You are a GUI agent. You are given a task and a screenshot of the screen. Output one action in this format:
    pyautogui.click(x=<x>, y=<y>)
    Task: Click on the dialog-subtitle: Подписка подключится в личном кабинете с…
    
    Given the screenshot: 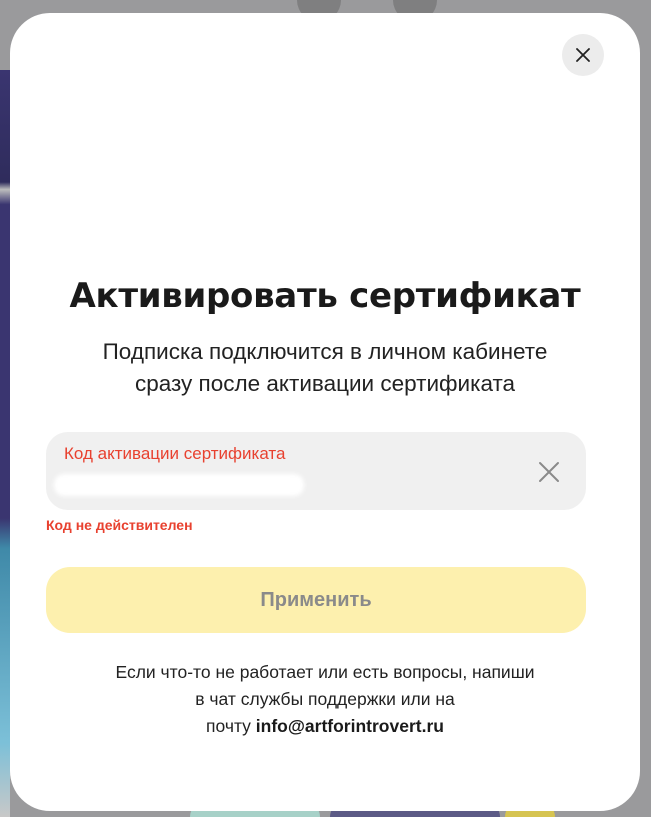 What is the action you would take?
    pyautogui.click(x=325, y=368)
    